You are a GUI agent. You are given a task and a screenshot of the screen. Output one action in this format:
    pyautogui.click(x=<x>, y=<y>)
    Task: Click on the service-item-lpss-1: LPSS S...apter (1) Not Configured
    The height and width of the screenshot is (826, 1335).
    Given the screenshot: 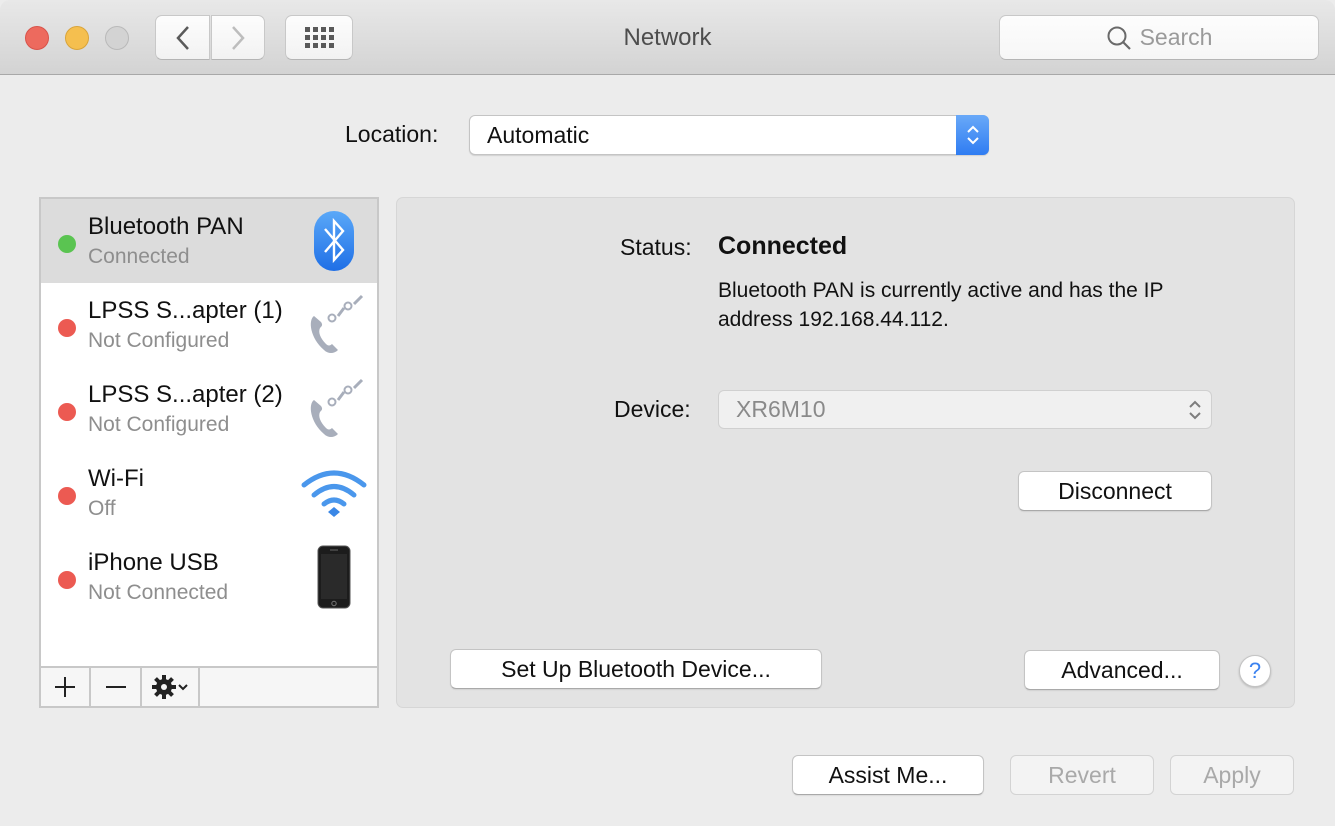 What is the action you would take?
    pyautogui.click(x=209, y=325)
    